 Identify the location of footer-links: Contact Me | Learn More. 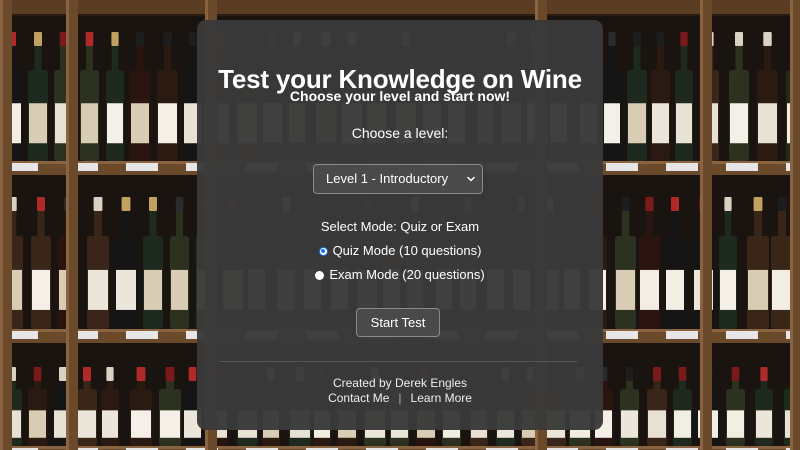
(400, 398).